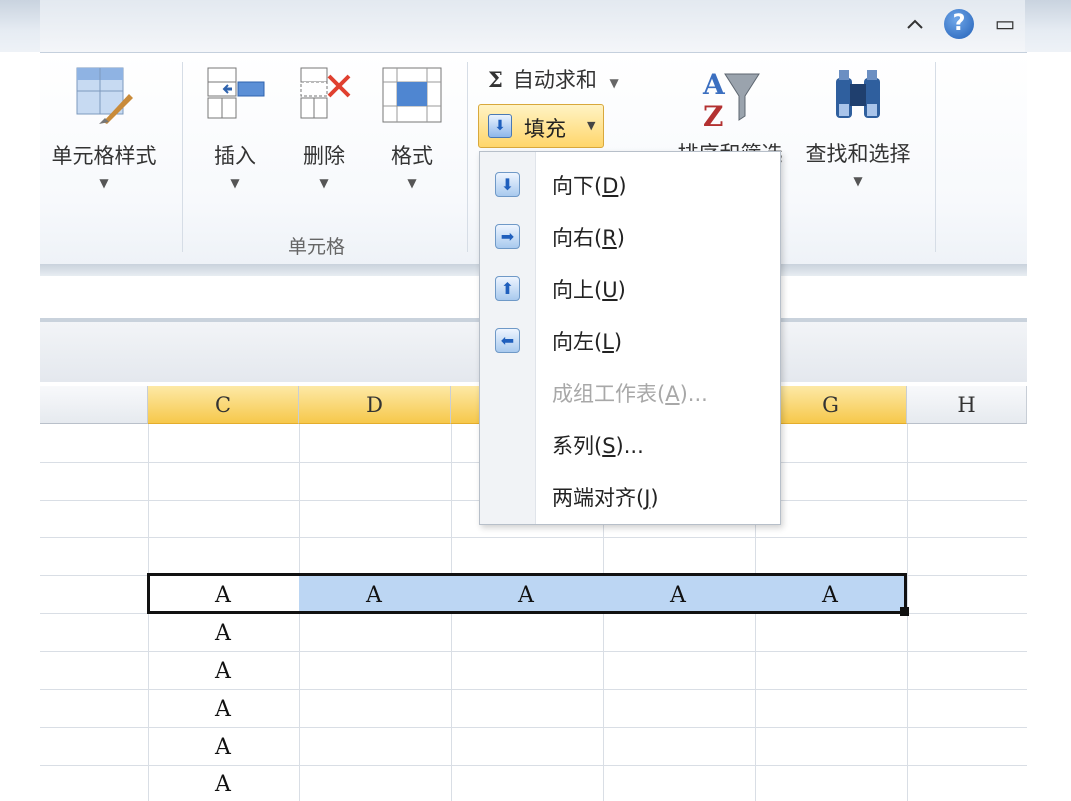 This screenshot has height=801, width=1071. What do you see at coordinates (630, 184) in the screenshot?
I see `menu-item-fill-down: ⬇ 向下(D)` at bounding box center [630, 184].